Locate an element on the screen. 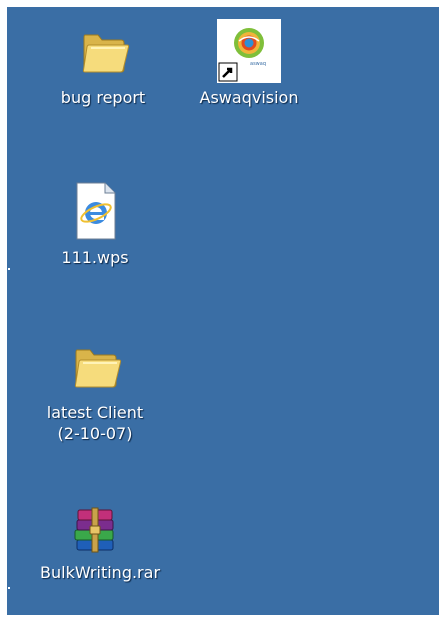 The height and width of the screenshot is (622, 446). desktop-icon-bulkwriting-rar: BulkWriting.rar is located at coordinates (100, 538).